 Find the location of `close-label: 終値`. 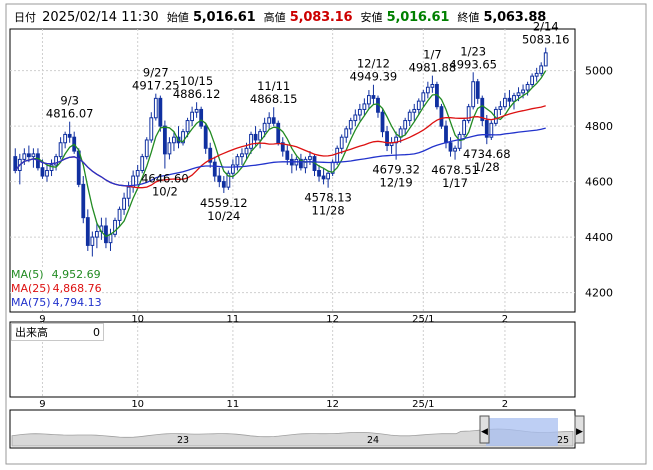

close-label: 終値 is located at coordinates (468, 17).